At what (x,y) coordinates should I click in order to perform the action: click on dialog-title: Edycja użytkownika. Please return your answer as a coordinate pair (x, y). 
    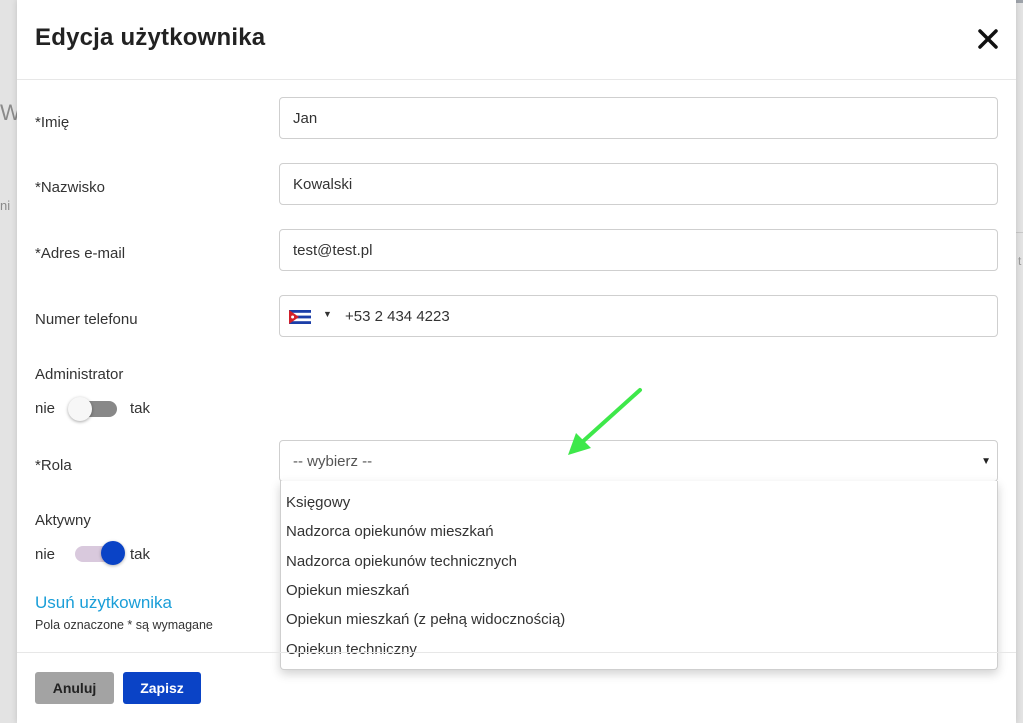
    Looking at the image, I should click on (150, 37).